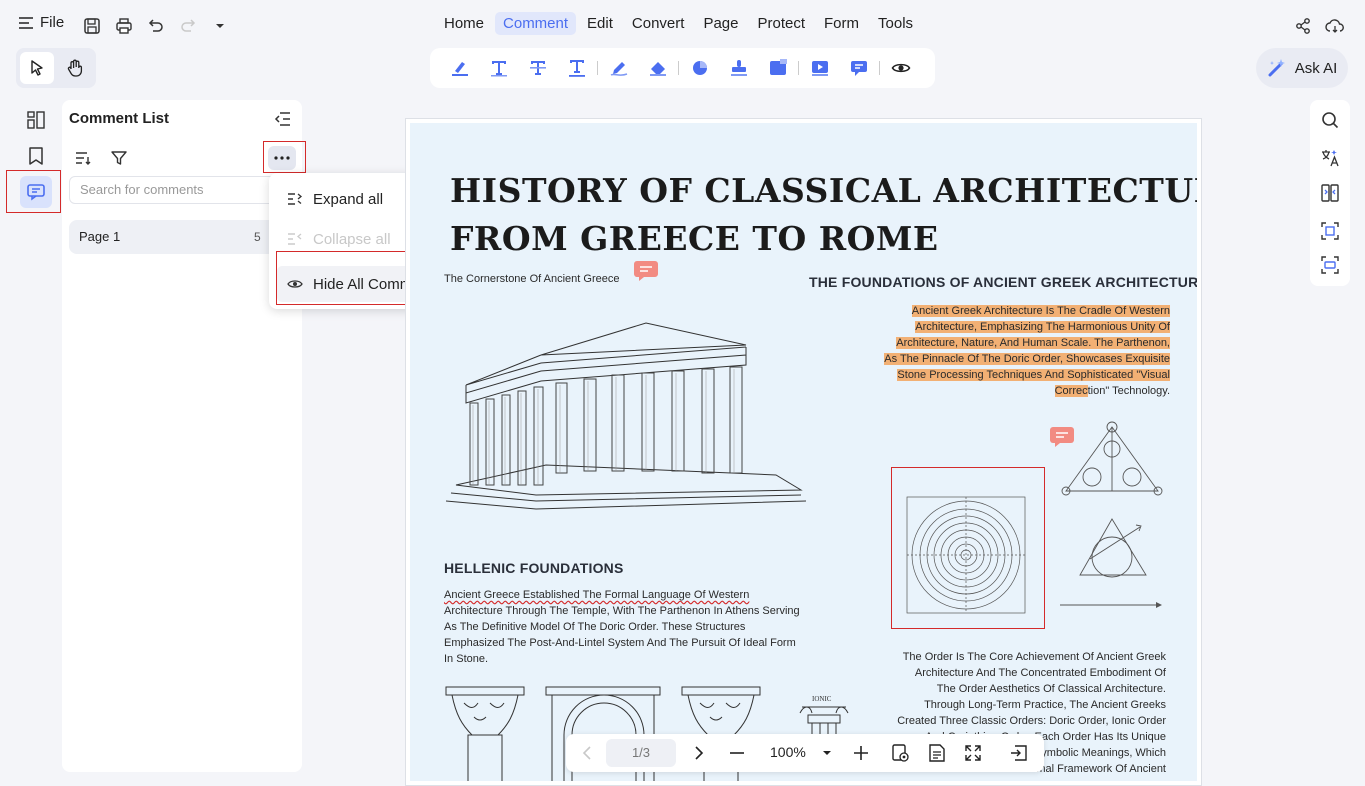  What do you see at coordinates (658, 23) in the screenshot?
I see `menu-convert: Convert` at bounding box center [658, 23].